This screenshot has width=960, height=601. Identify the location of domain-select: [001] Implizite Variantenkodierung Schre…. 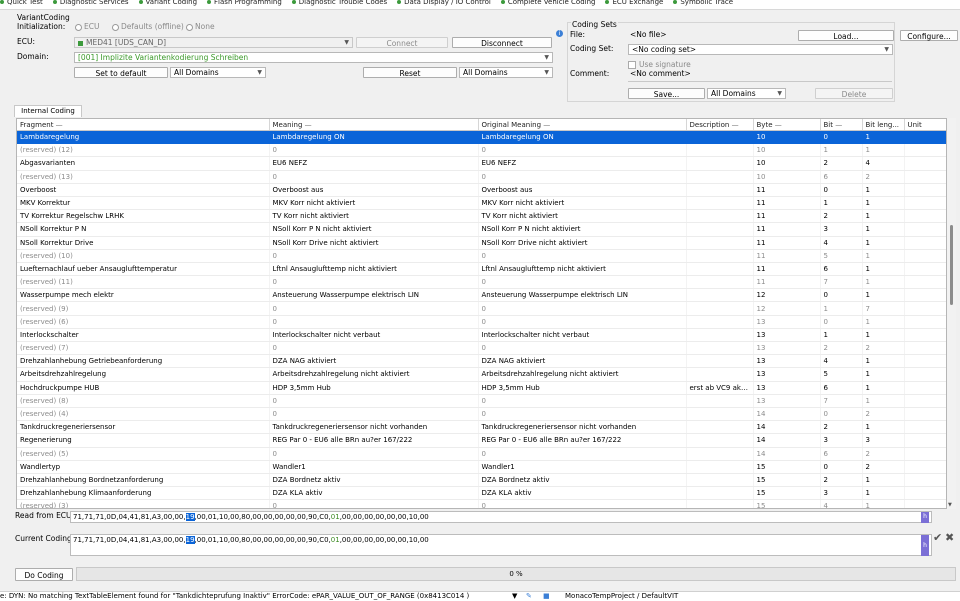
(313, 57).